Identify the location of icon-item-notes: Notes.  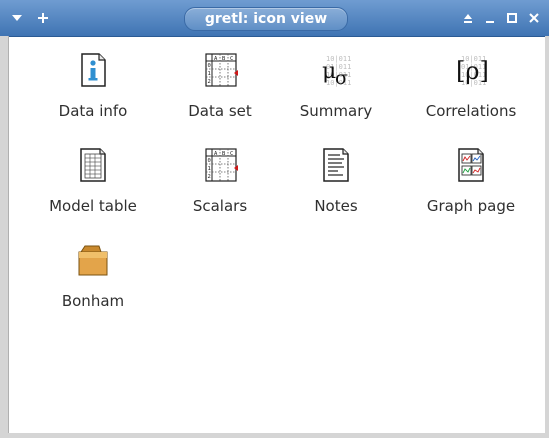
(336, 180).